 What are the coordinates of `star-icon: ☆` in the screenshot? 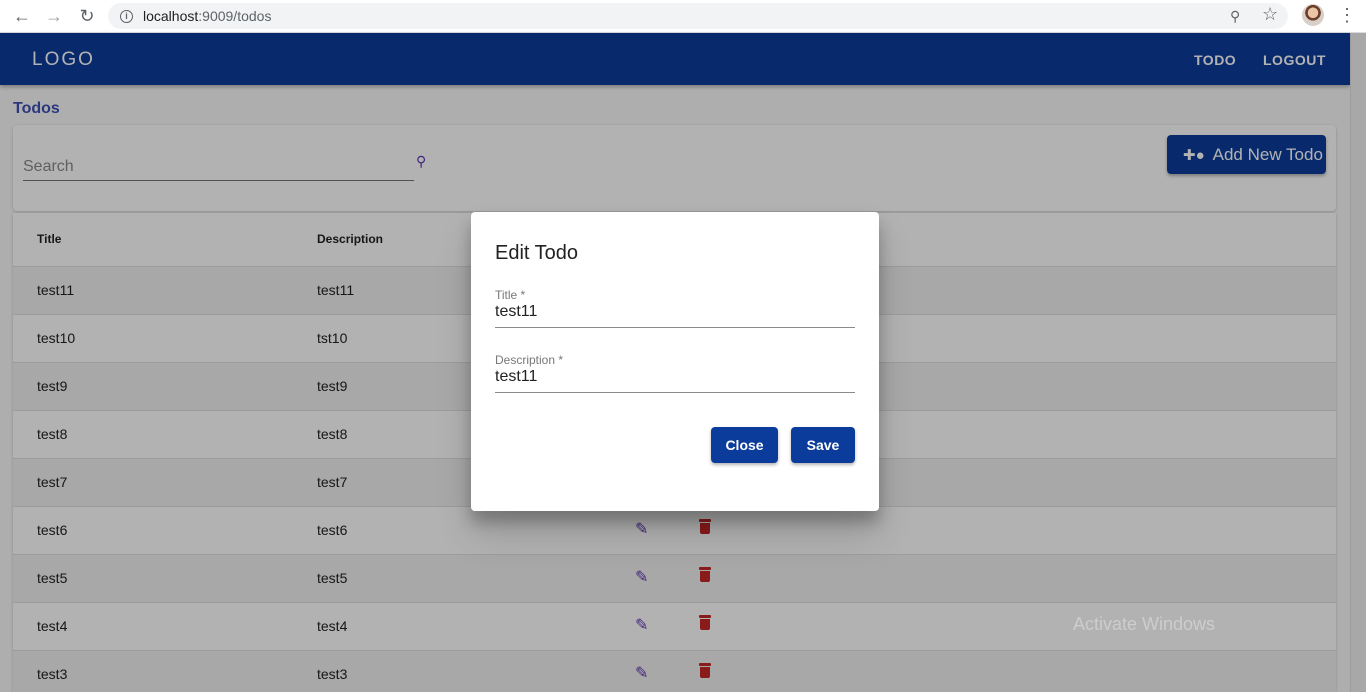 It's located at (1270, 14).